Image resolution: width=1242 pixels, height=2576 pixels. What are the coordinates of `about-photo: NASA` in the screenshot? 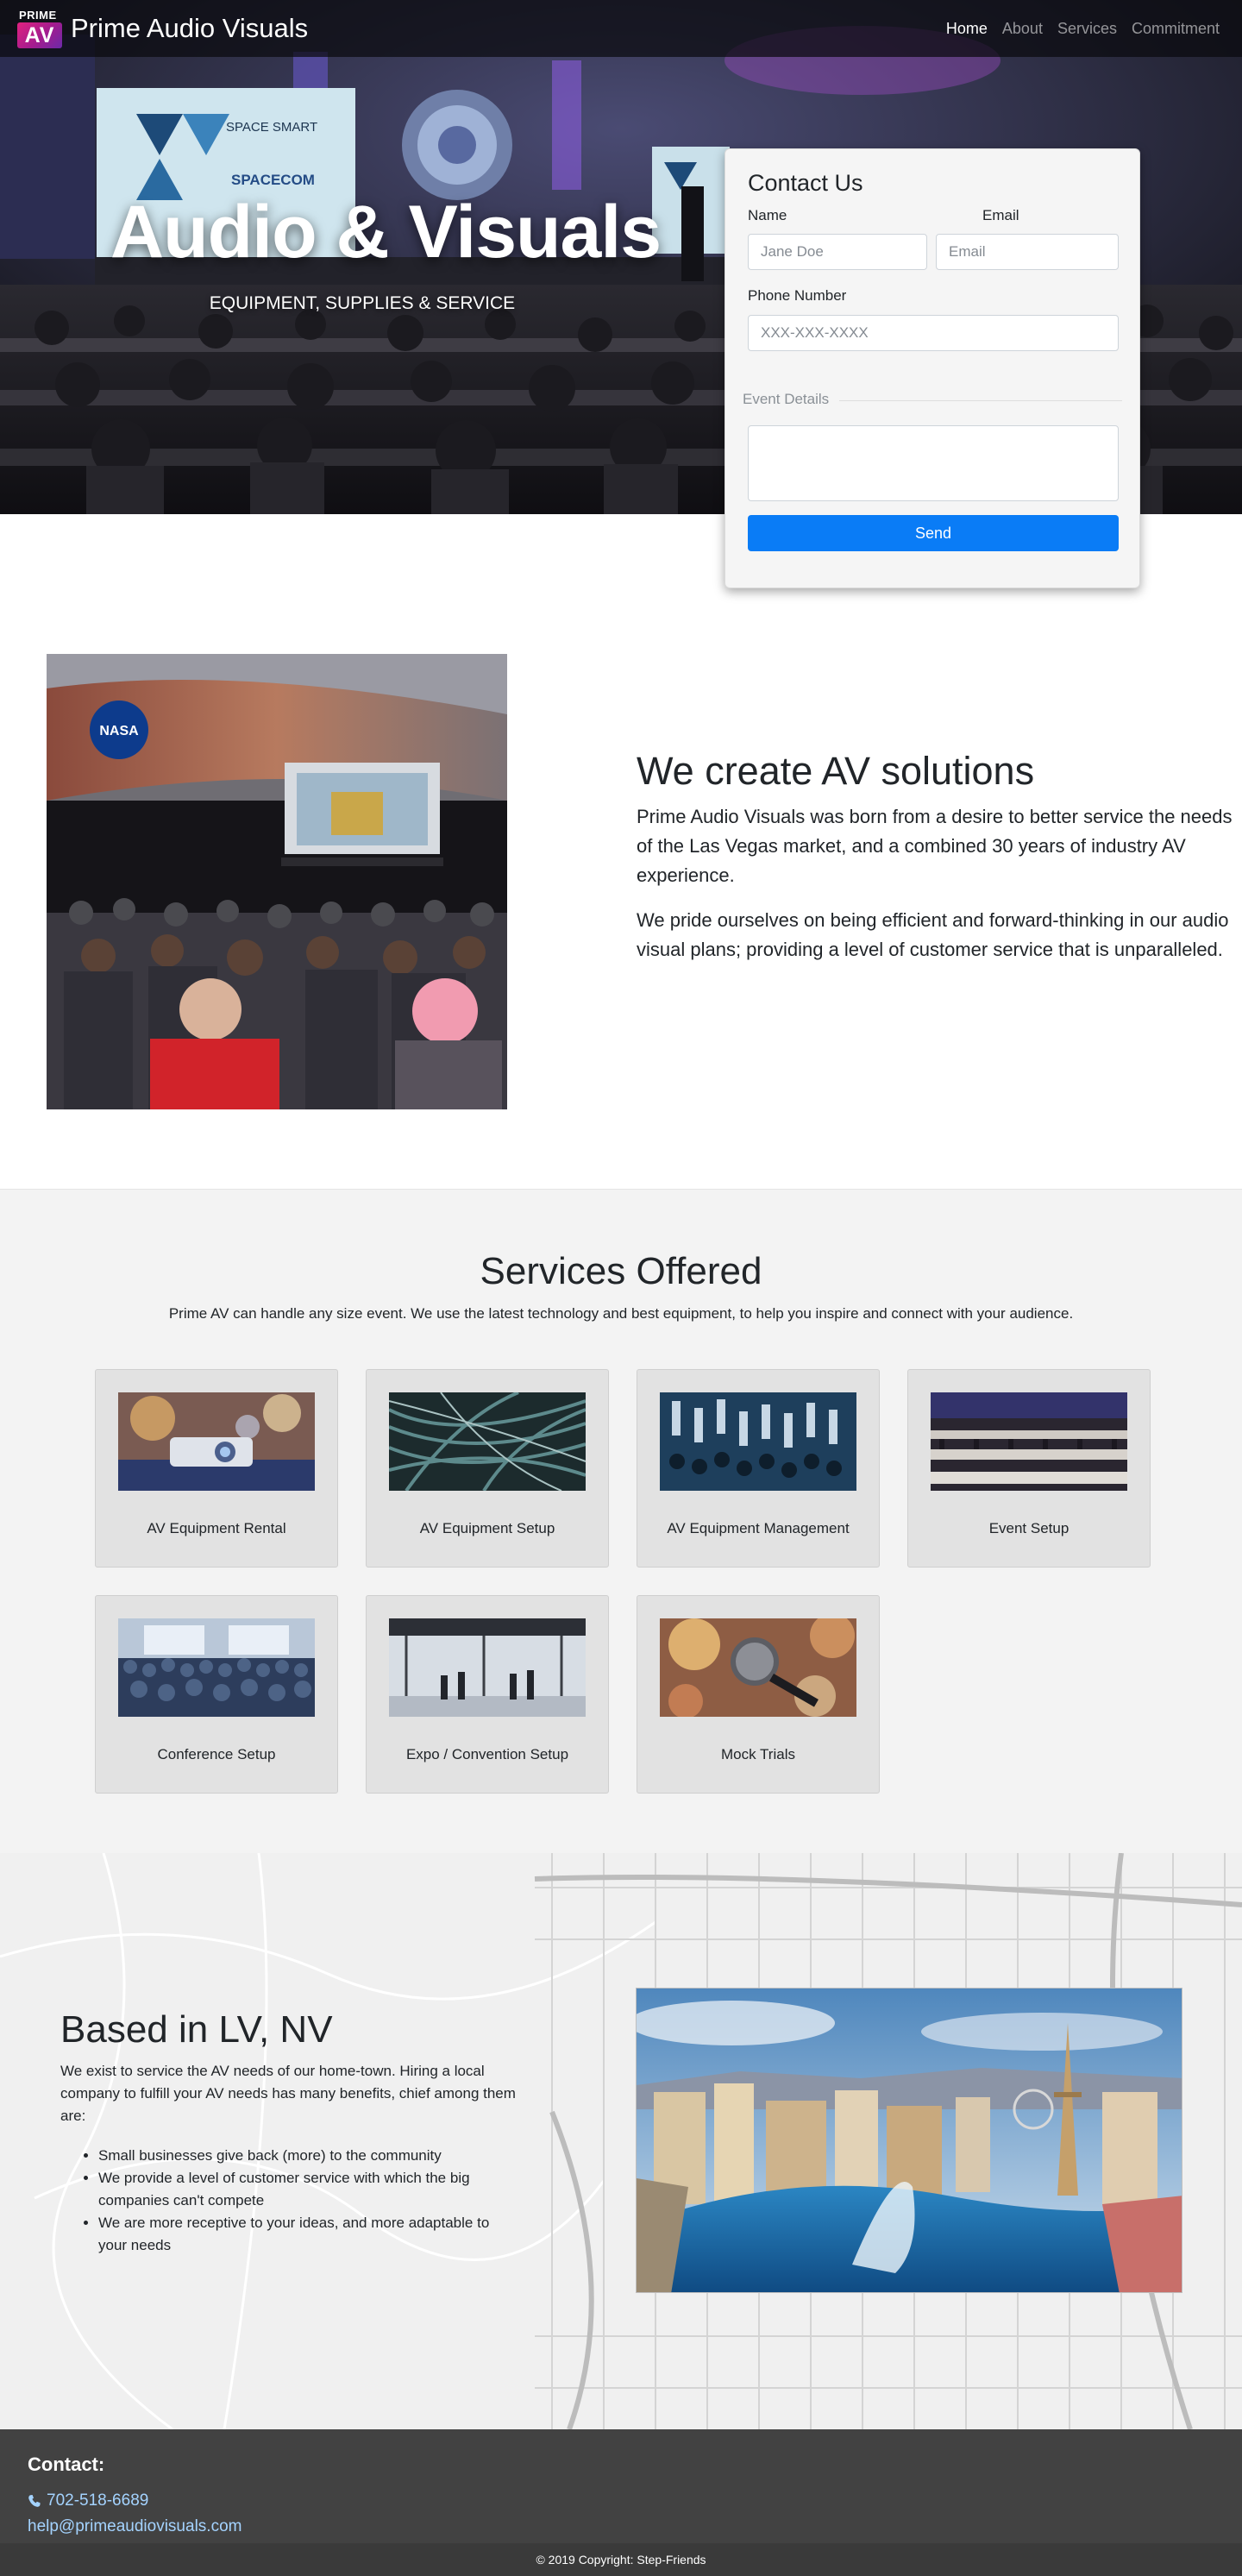 It's located at (277, 881).